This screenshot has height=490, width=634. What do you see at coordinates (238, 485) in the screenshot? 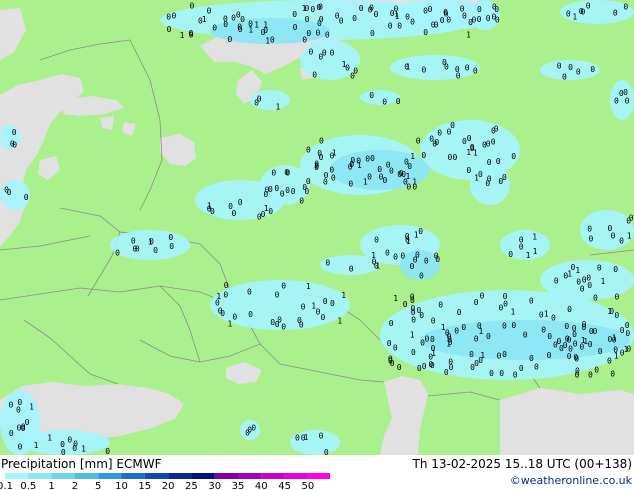
I see `legend-tick-label: 35` at bounding box center [238, 485].